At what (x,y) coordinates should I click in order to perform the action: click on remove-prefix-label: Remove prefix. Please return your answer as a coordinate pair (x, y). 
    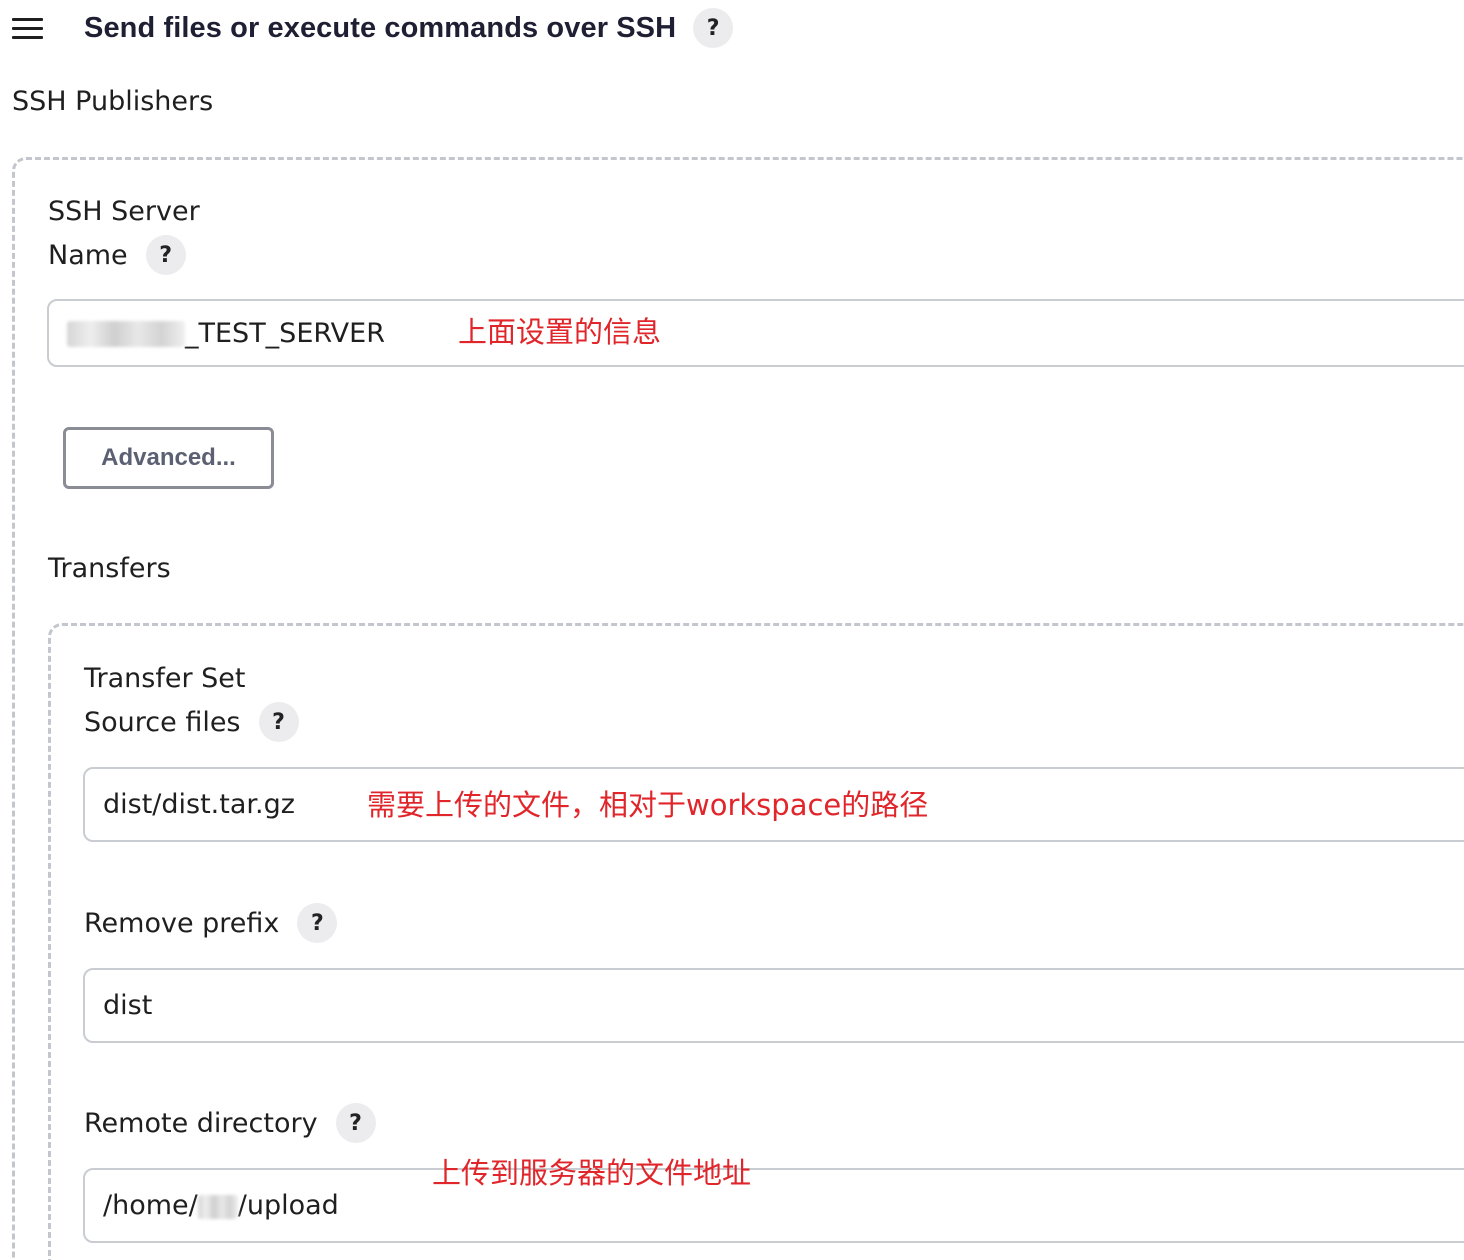
    Looking at the image, I should click on (182, 923).